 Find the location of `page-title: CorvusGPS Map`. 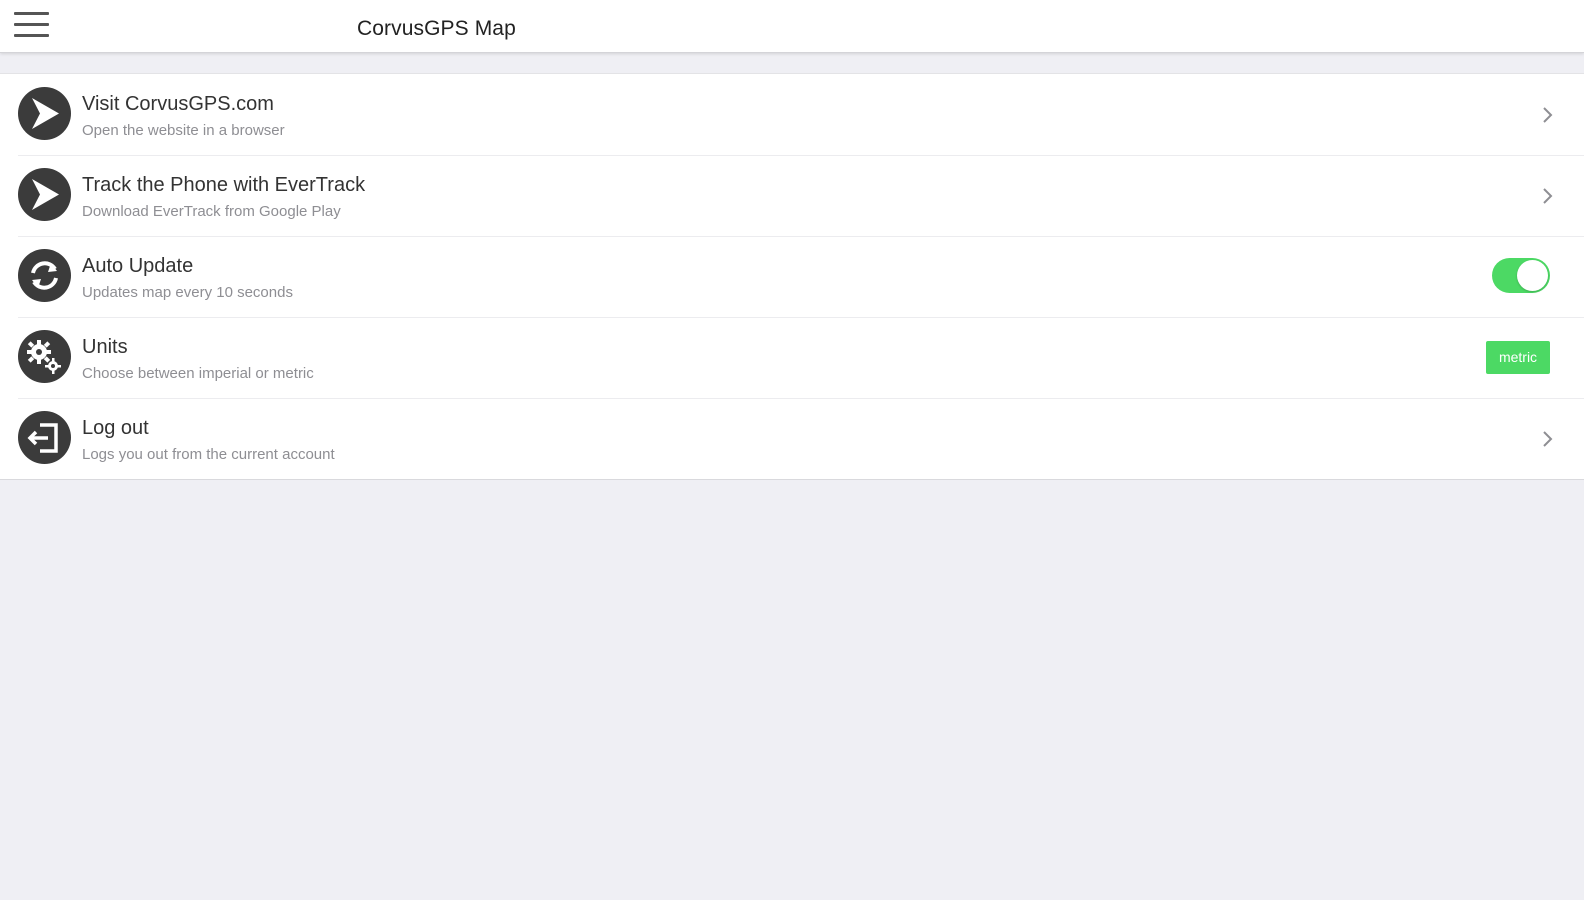

page-title: CorvusGPS Map is located at coordinates (436, 28).